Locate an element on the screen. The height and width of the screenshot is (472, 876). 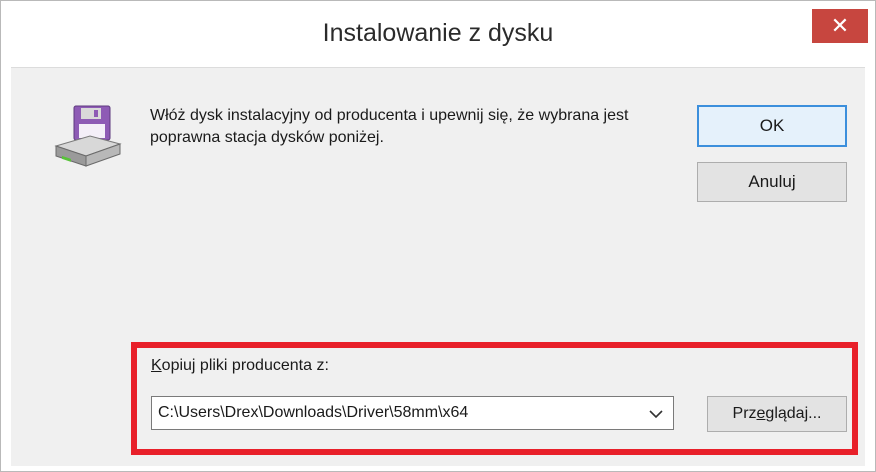
close-icon: ✕ is located at coordinates (840, 25).